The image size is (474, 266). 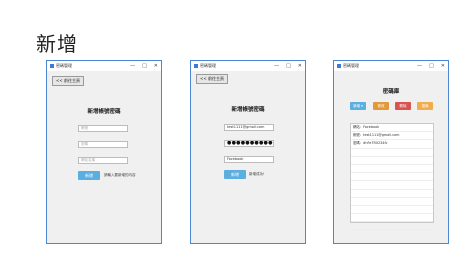 What do you see at coordinates (392, 128) in the screenshot?
I see `list-item: 網站：Facebook` at bounding box center [392, 128].